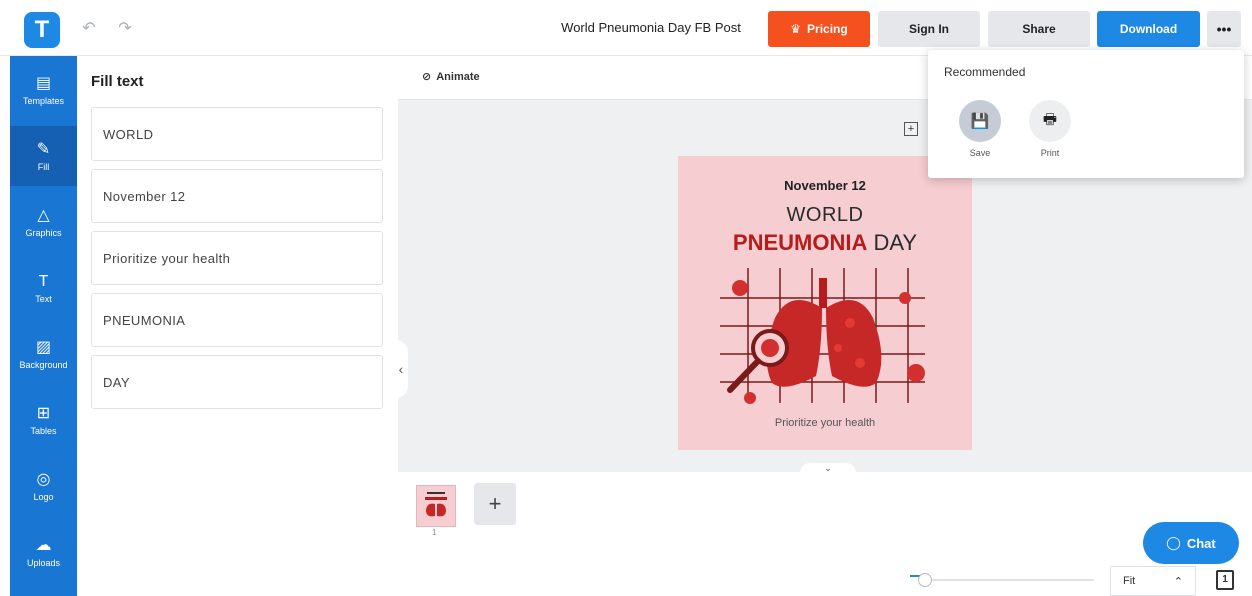 The image size is (1252, 596). What do you see at coordinates (43, 281) in the screenshot?
I see `text-icon: T` at bounding box center [43, 281].